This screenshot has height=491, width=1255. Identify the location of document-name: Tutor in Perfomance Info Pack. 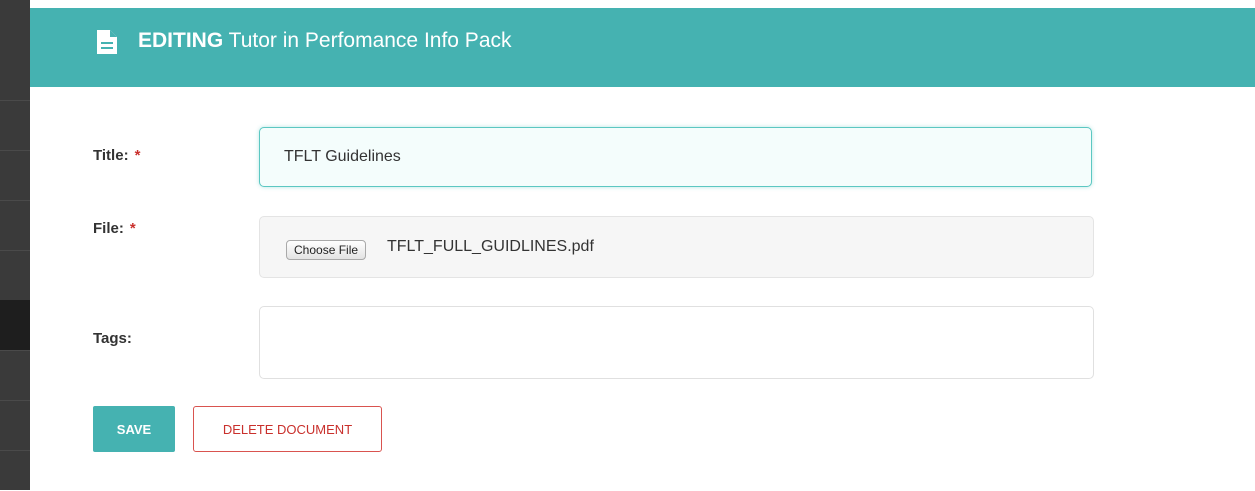
(370, 40).